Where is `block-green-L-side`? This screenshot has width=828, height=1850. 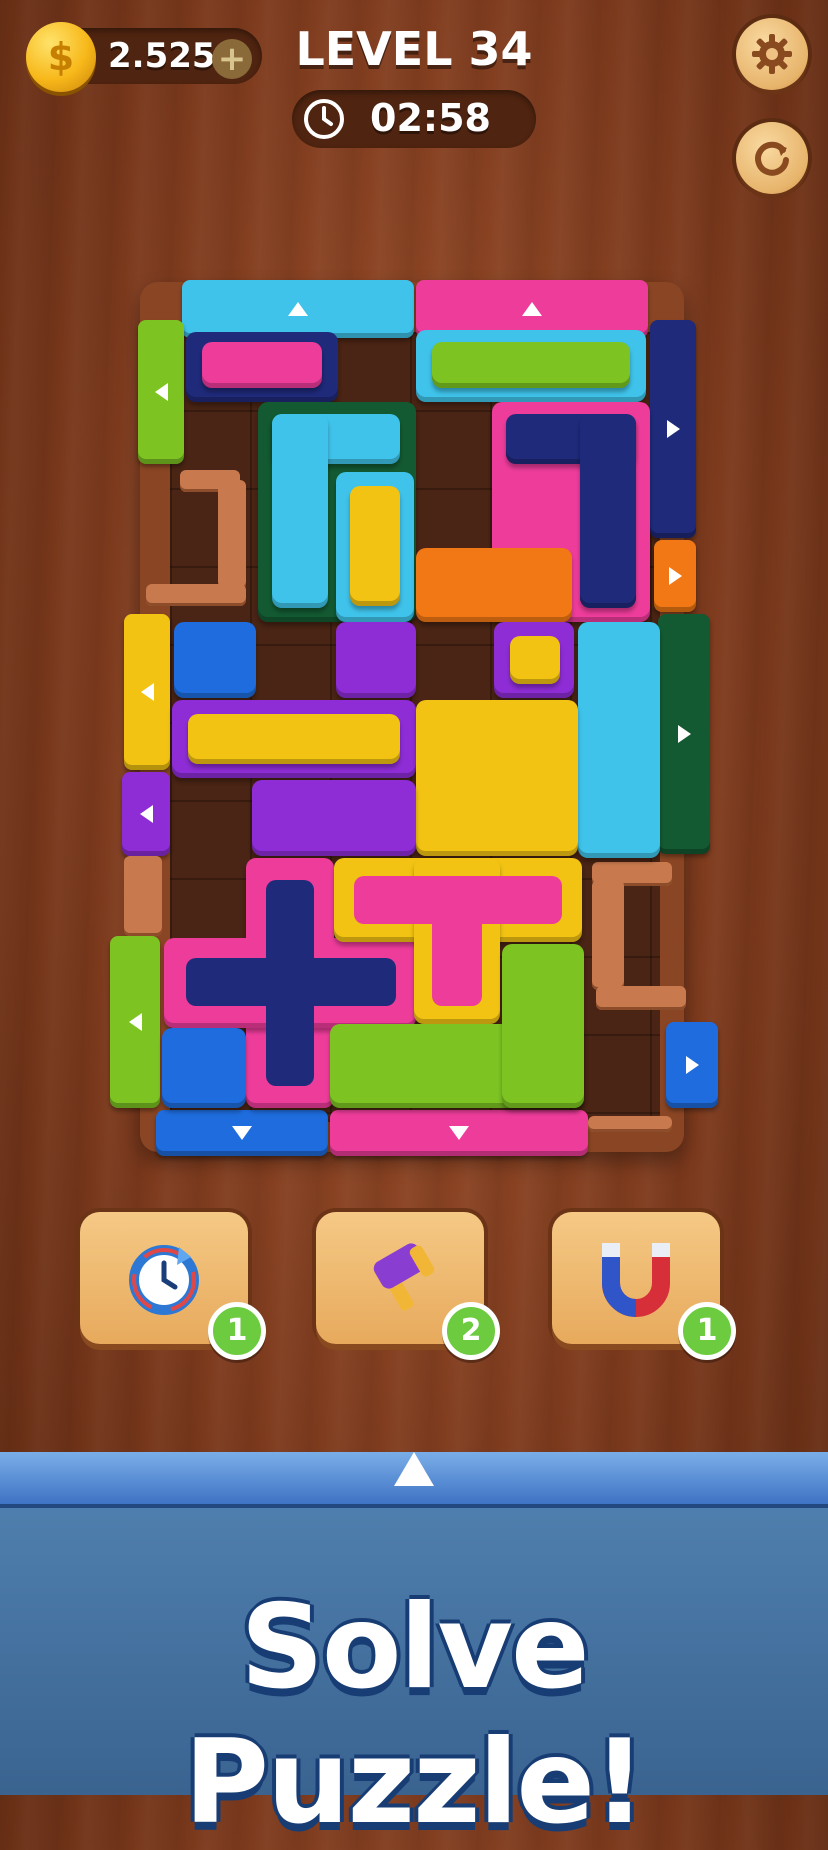 block-green-L-side is located at coordinates (543, 1026).